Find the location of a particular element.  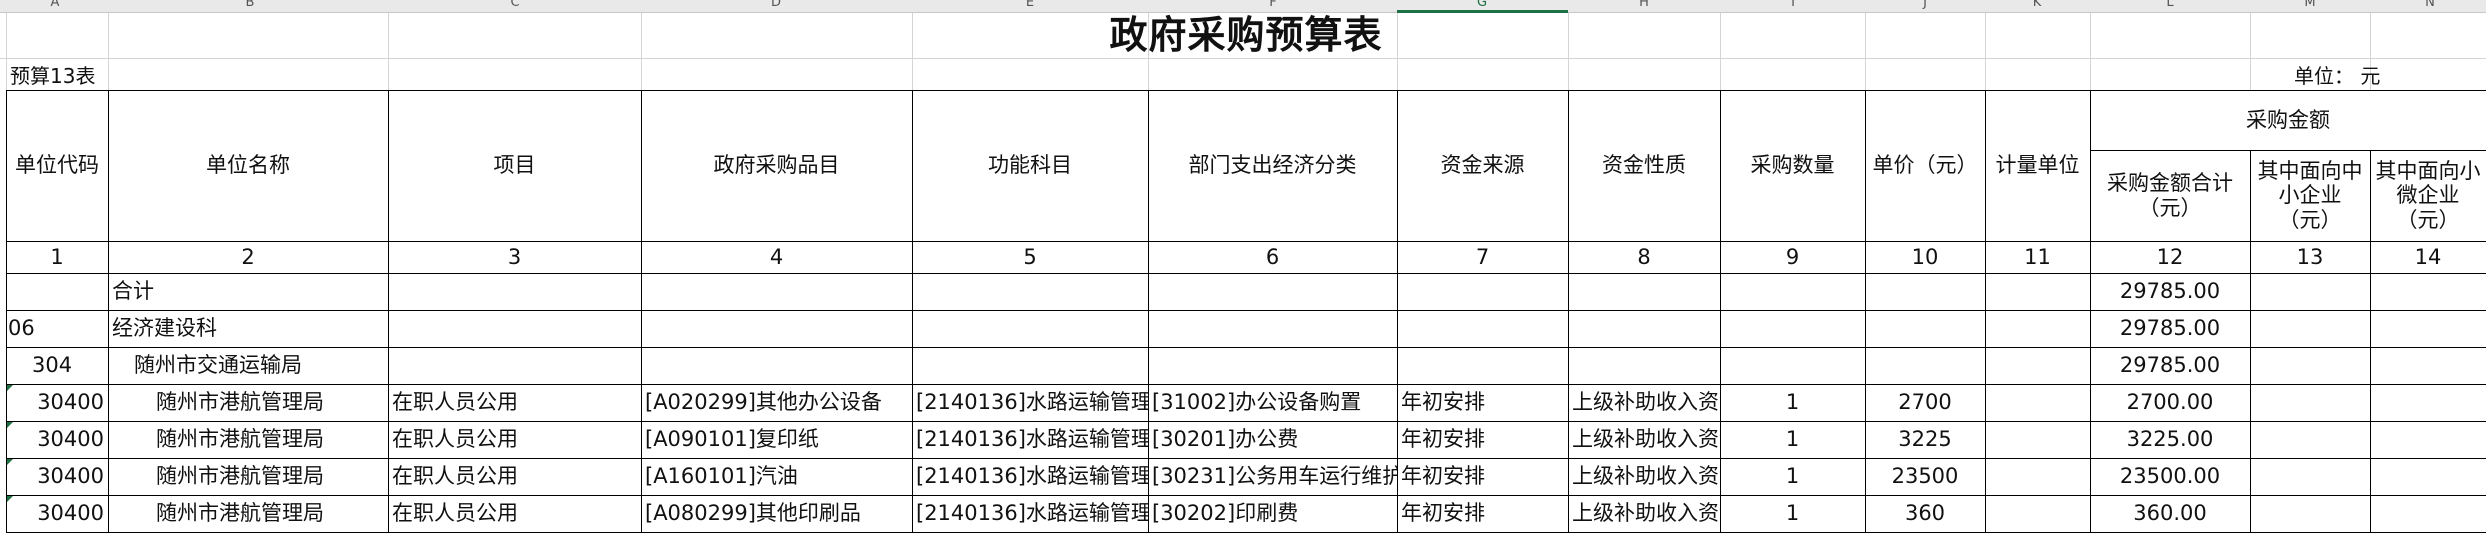

column-letter-a: A is located at coordinates (55, 4).